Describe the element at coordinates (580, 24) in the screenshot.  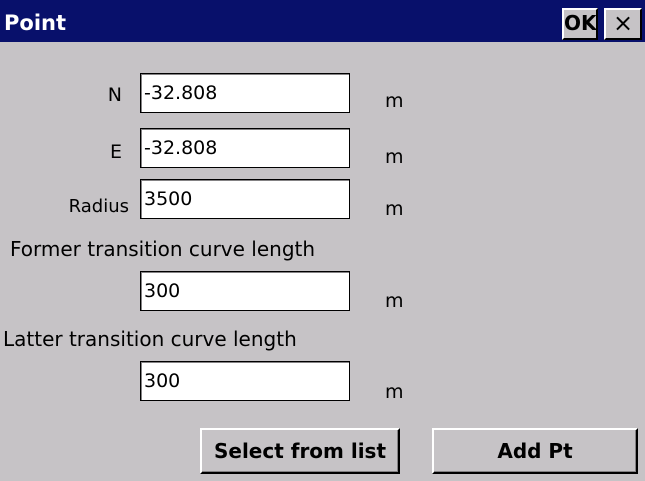
I see `ok-button: OK` at that location.